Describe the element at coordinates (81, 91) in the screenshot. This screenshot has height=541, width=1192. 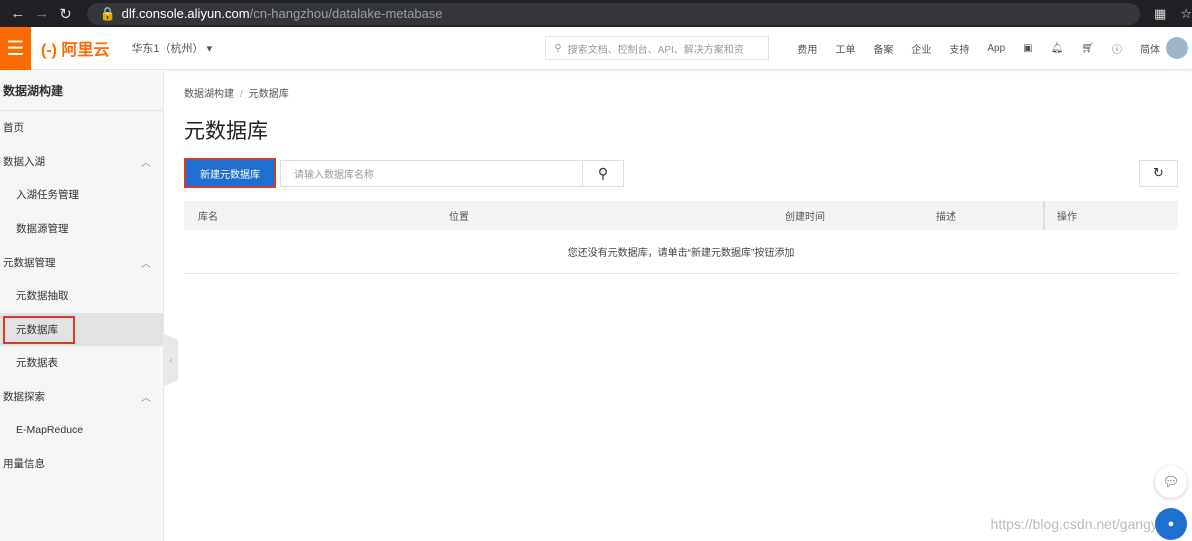
I see `sidebar-title: 数据湖构建` at that location.